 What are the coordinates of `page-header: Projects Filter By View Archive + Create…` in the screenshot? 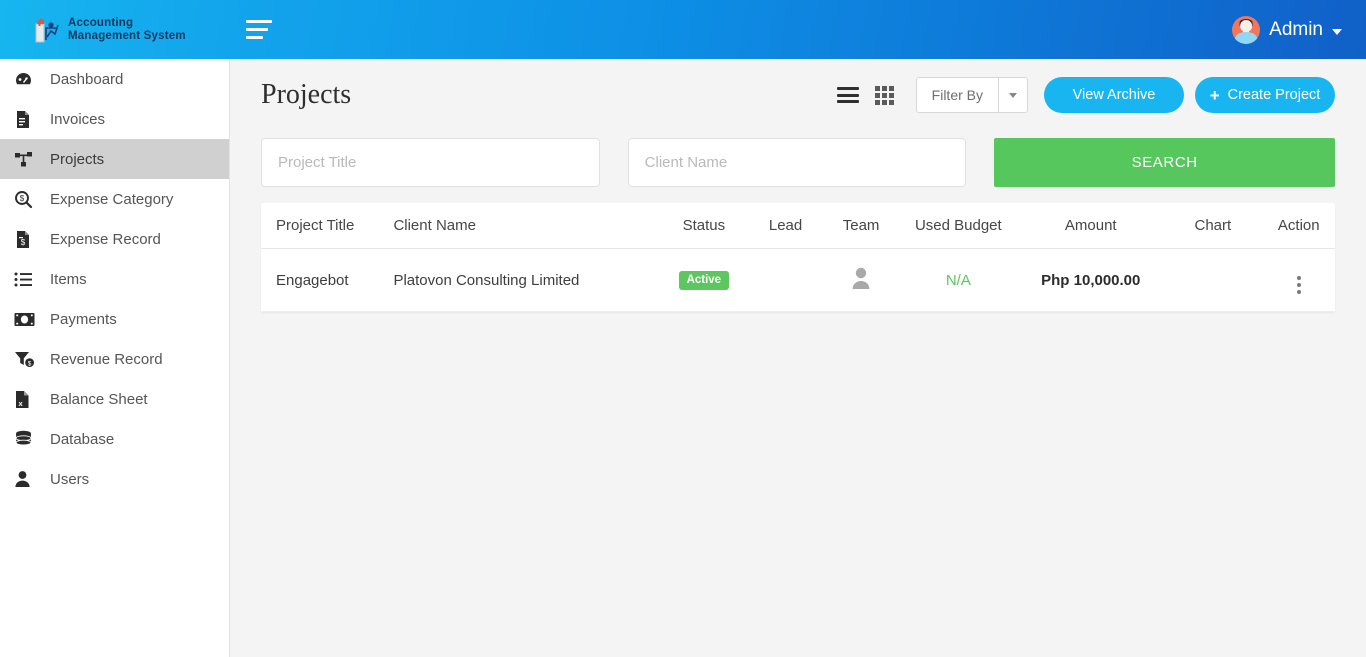 It's located at (798, 95).